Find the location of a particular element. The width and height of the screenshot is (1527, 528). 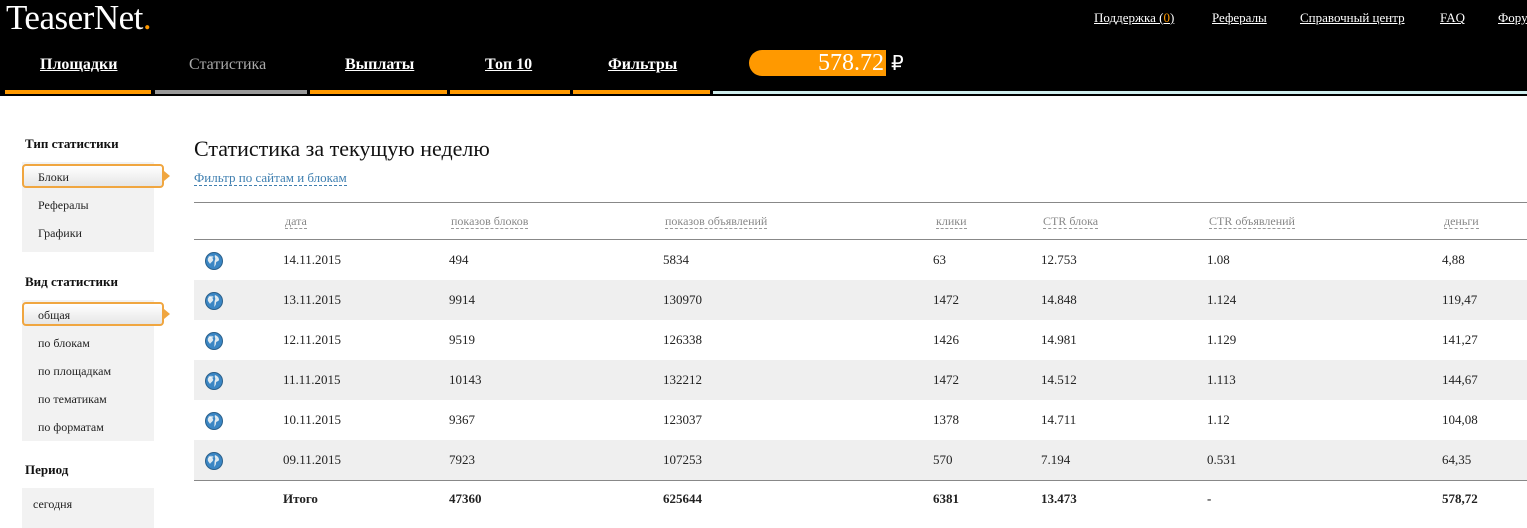

cell-ctr-ads: 1.129 is located at coordinates (1222, 339).